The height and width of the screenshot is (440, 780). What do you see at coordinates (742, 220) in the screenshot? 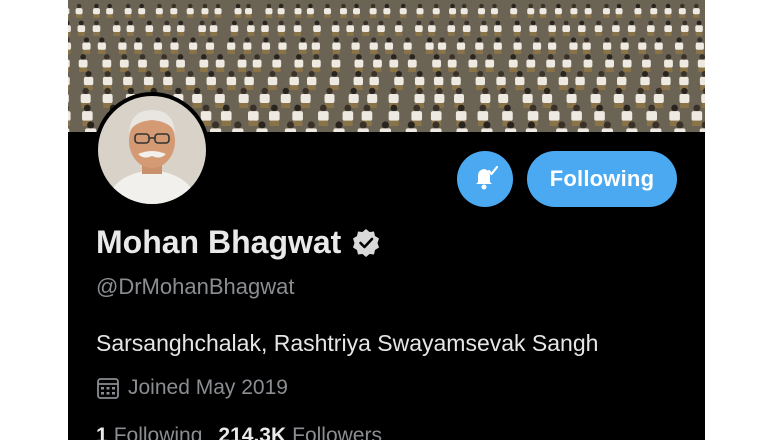
I see `letterbox-right` at bounding box center [742, 220].